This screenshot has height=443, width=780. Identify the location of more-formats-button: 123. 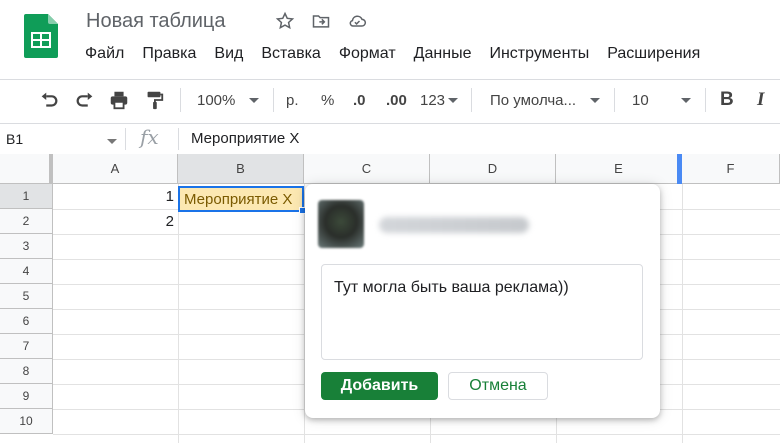
(439, 100).